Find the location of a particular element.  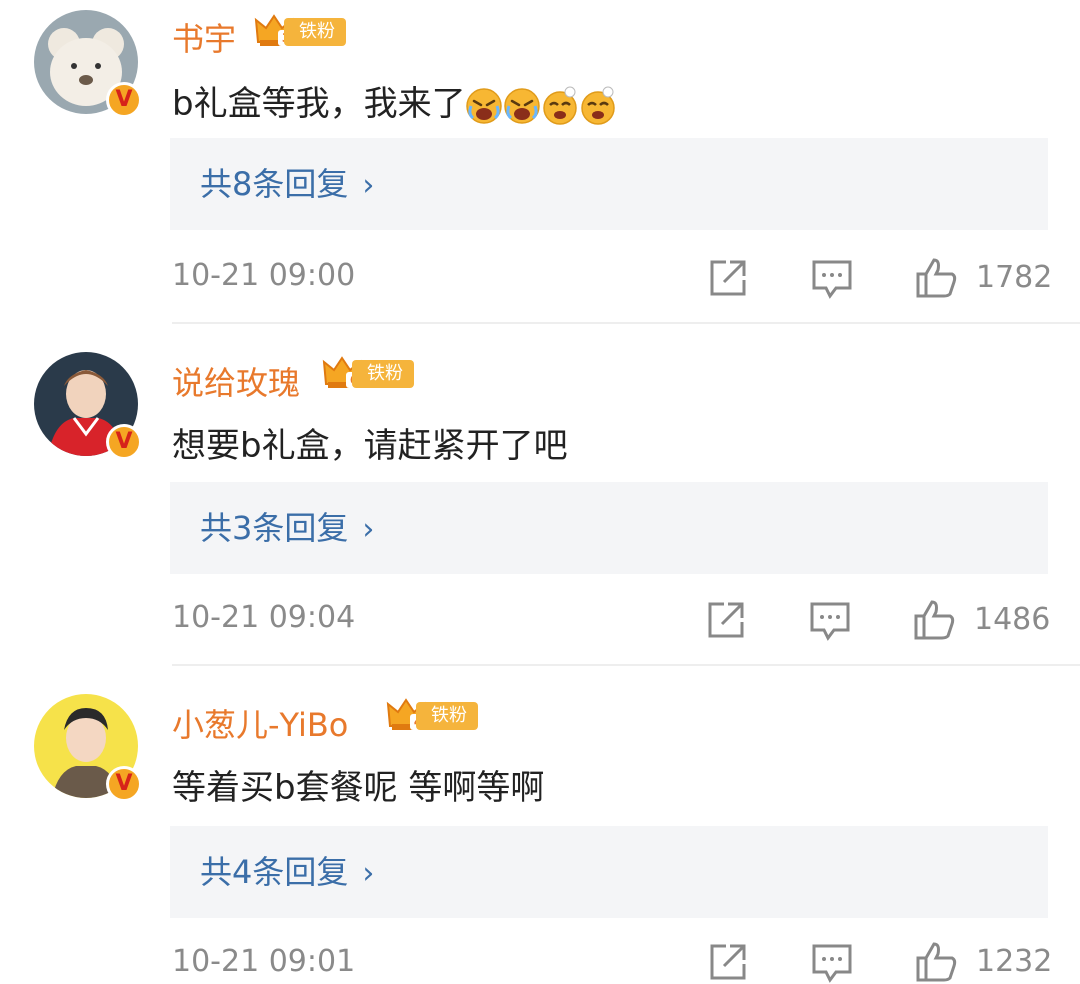

like-count: 1232 is located at coordinates (1014, 961).